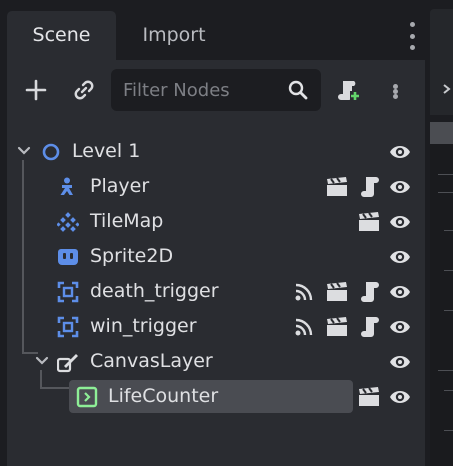 This screenshot has width=453, height=466. I want to click on instantiate-scene-button, so click(84, 90).